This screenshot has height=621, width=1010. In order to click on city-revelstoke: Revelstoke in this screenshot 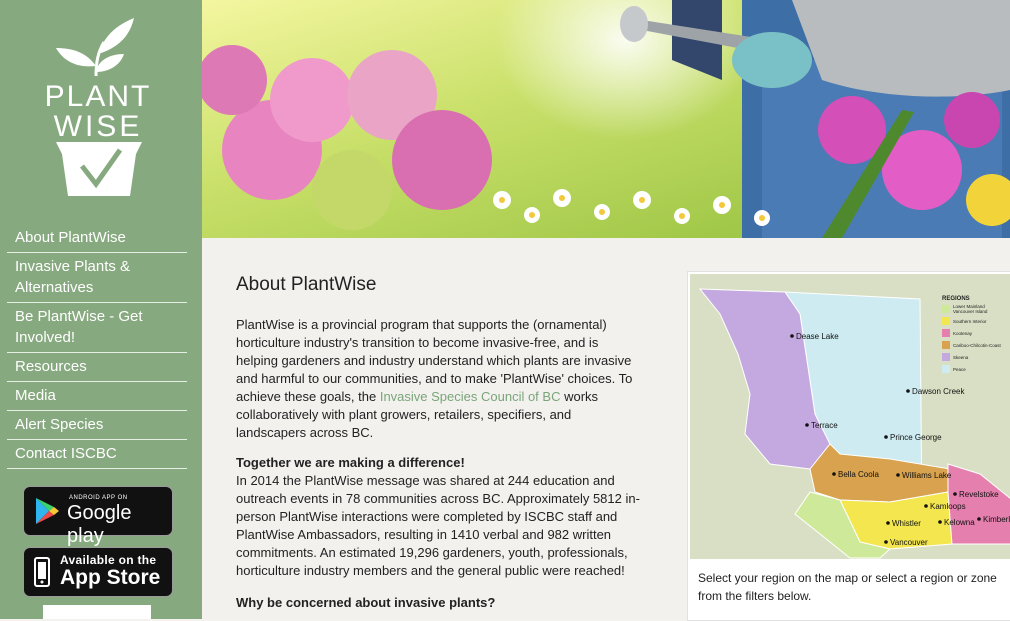, I will do `click(979, 494)`.